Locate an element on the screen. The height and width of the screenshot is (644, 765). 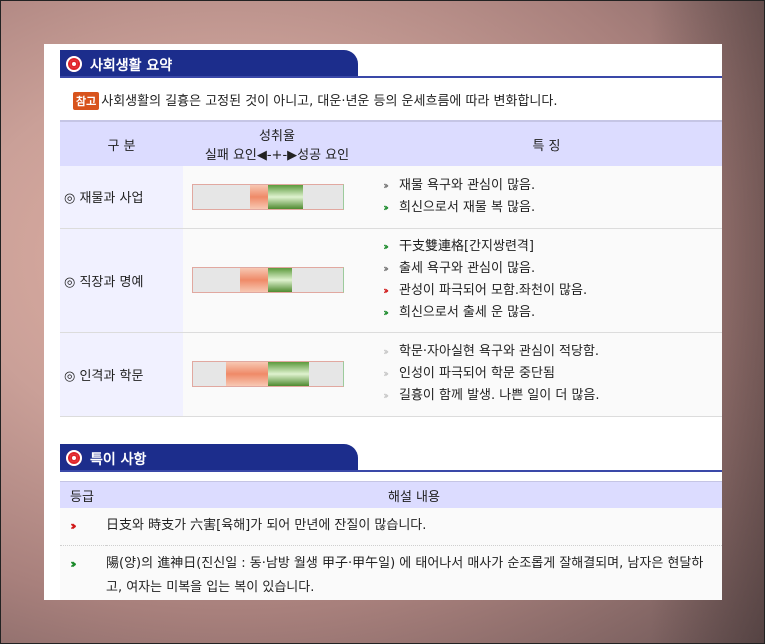
header-rate-scale: 실패 요인◀-+-▶성공 요인 is located at coordinates (277, 155).